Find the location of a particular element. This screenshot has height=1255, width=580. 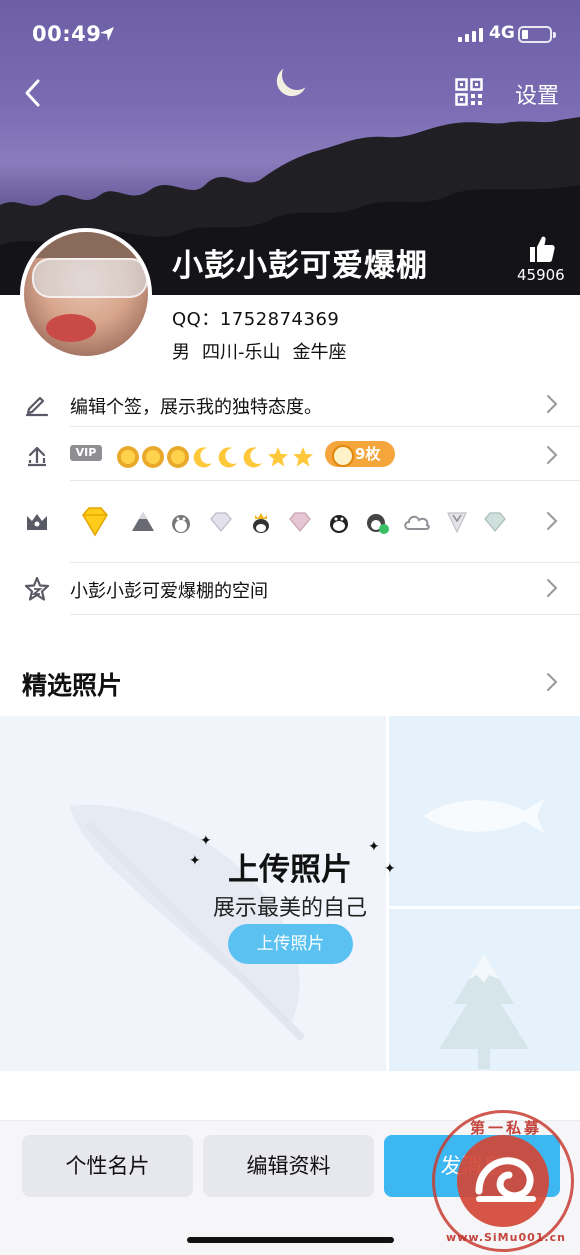

watermark-bottom-text: www.SiMu001.cn is located at coordinates (506, 1237).